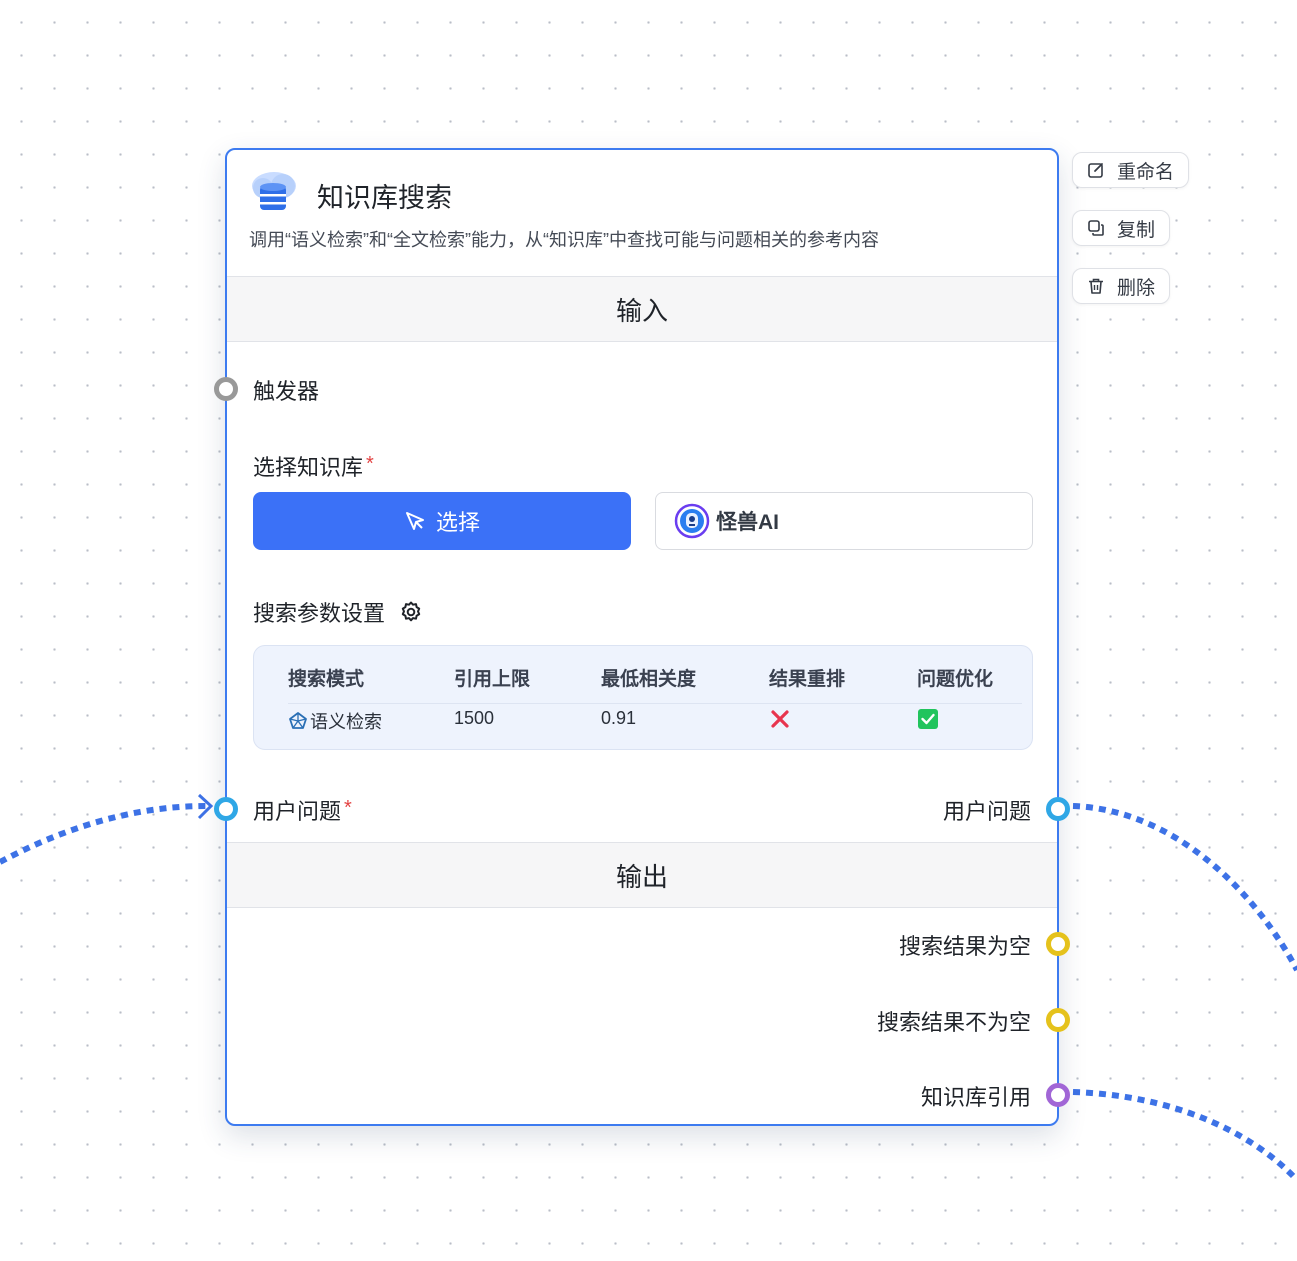 Image resolution: width=1297 pixels, height=1261 pixels. I want to click on input-section-title: 输入, so click(641, 310).